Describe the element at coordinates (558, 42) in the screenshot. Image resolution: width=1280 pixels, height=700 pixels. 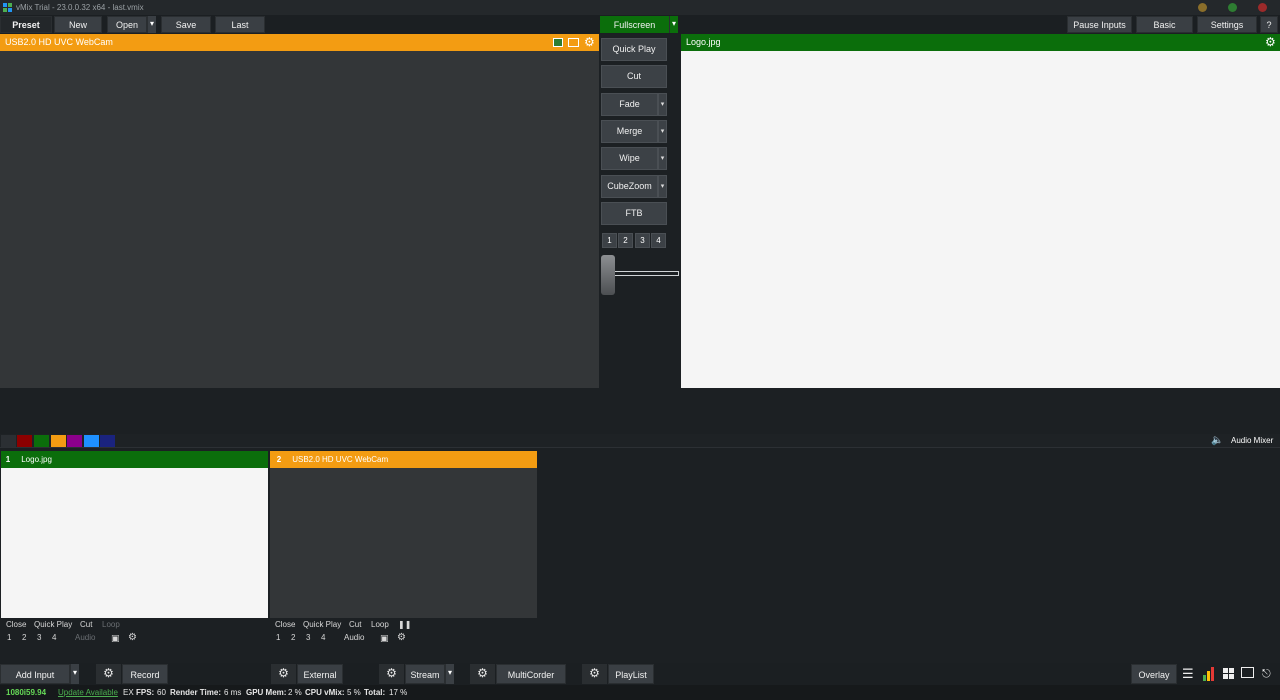
I see `preview-color-icon` at that location.